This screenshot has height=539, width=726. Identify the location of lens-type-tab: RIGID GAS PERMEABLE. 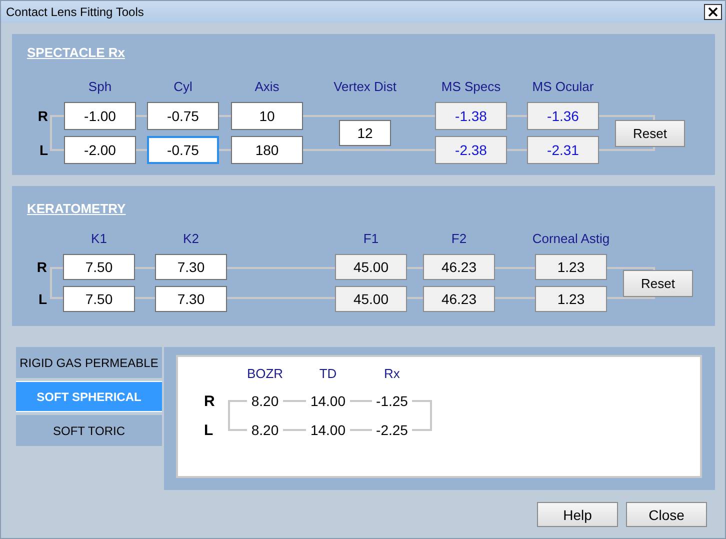
(89, 362).